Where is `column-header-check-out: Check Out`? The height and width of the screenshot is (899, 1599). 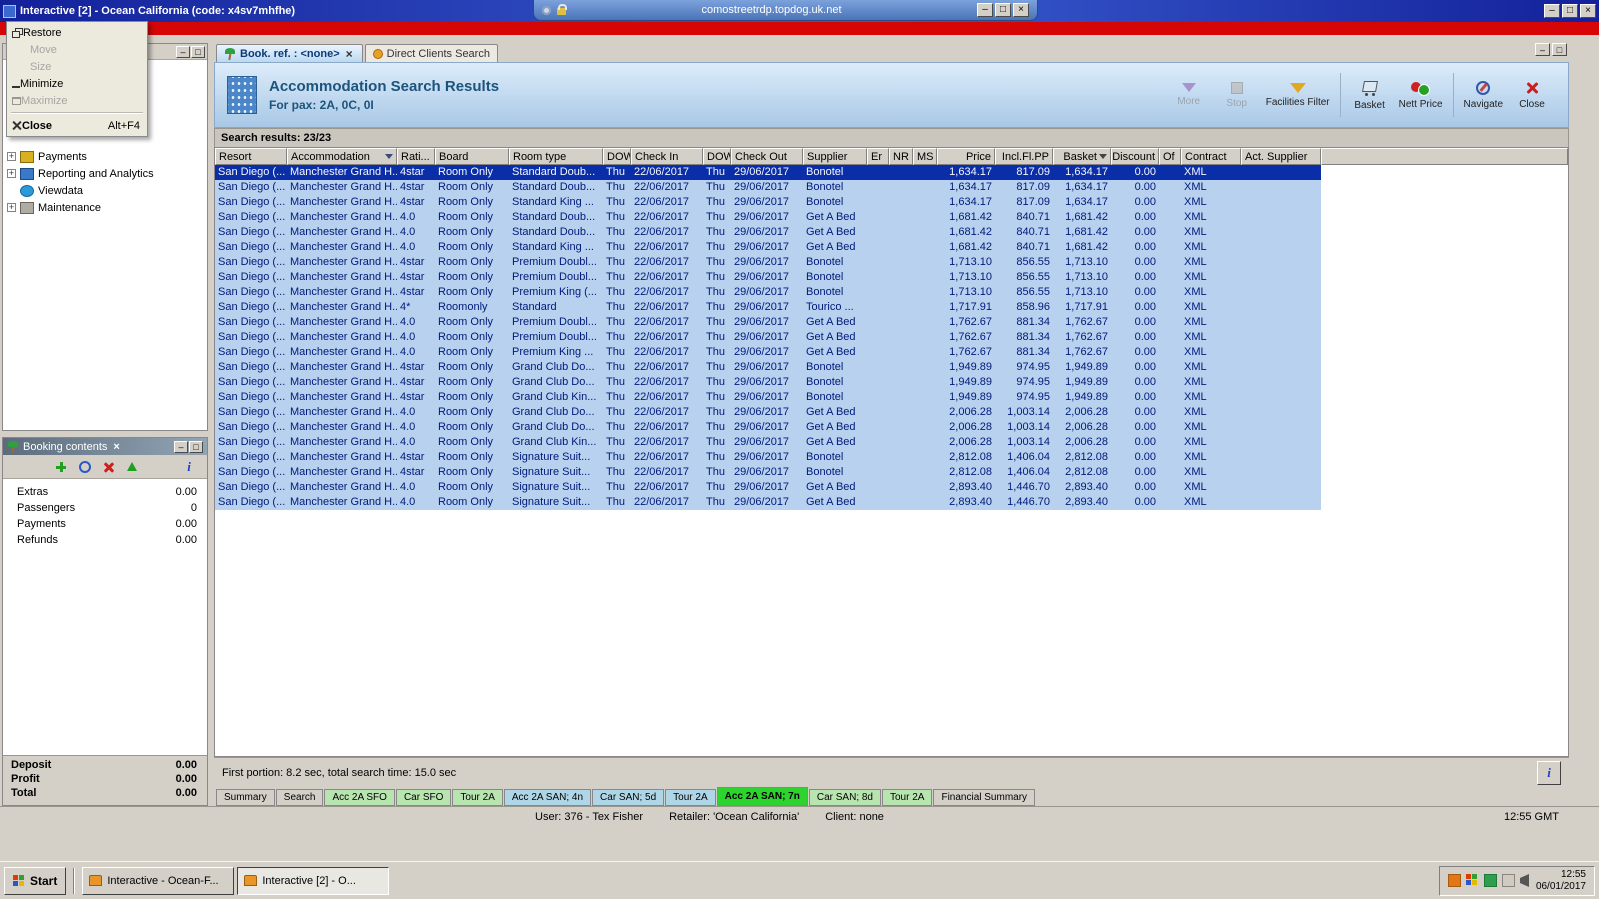 column-header-check-out: Check Out is located at coordinates (767, 156).